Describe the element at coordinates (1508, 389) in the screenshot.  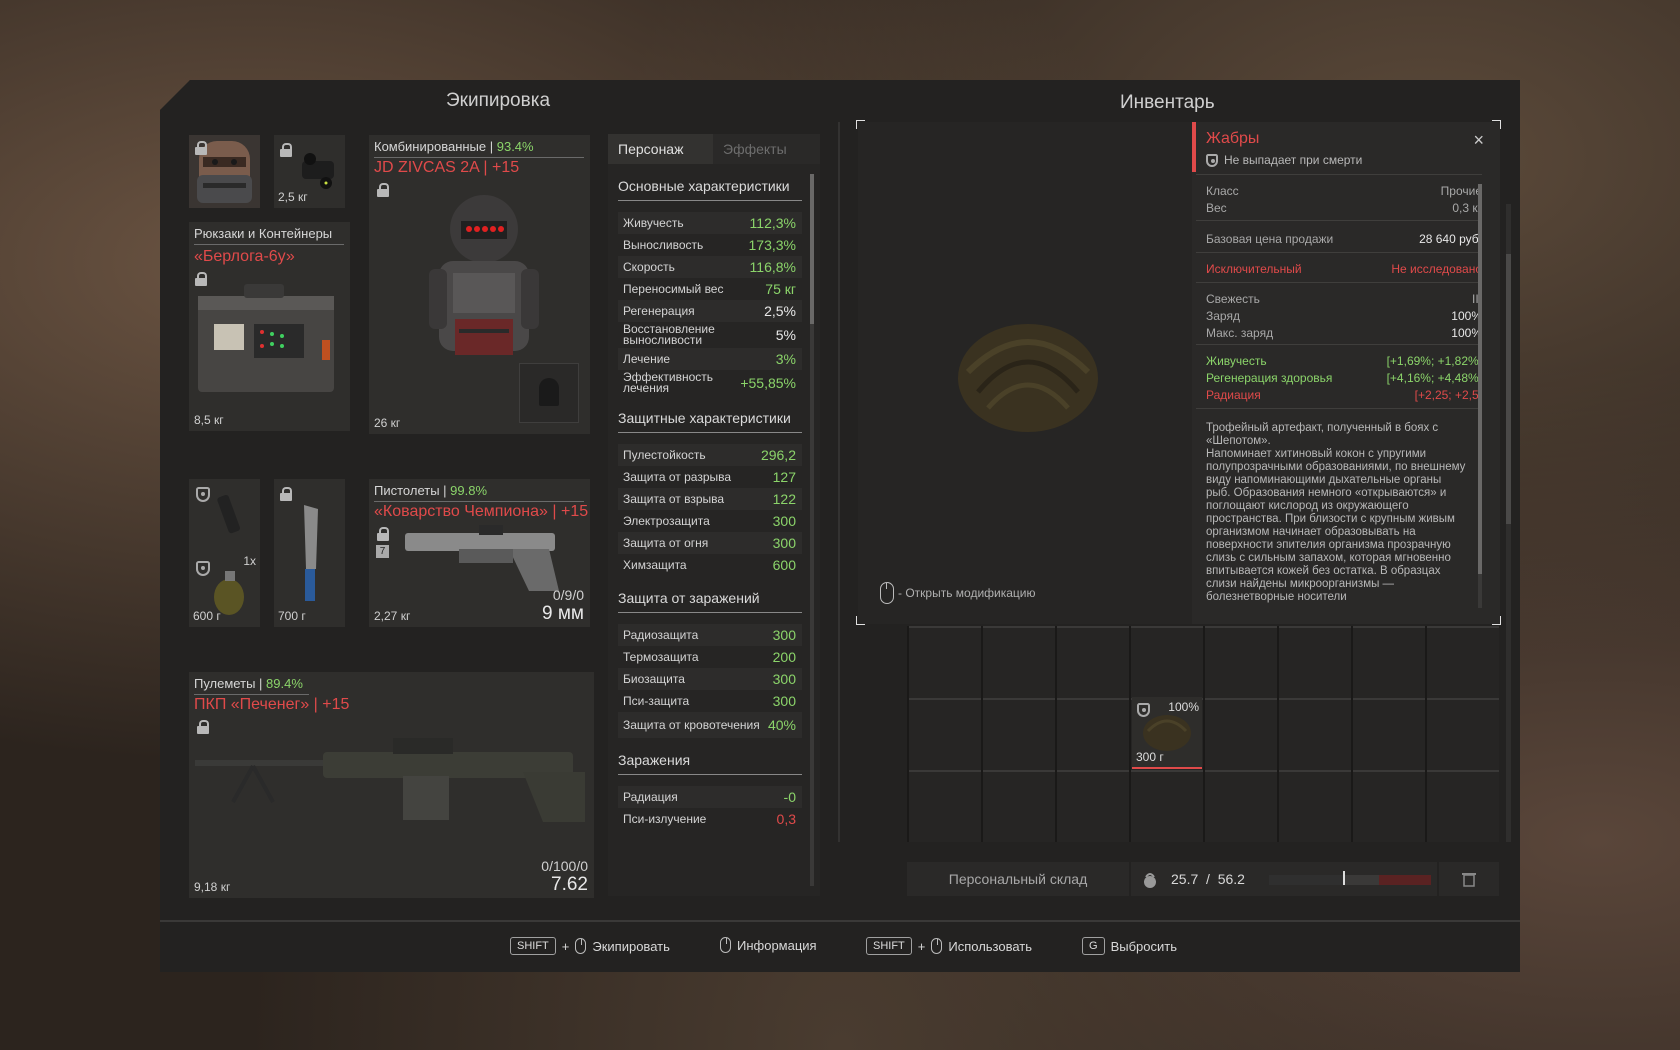
I see `inventory-scrollbar-thumb` at that location.